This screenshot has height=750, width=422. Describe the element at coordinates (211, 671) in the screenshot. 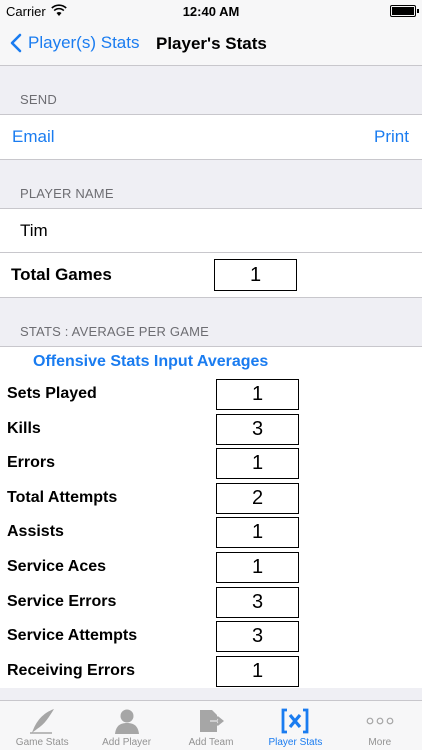

I see `stat-row: Receiving Errors 1` at that location.